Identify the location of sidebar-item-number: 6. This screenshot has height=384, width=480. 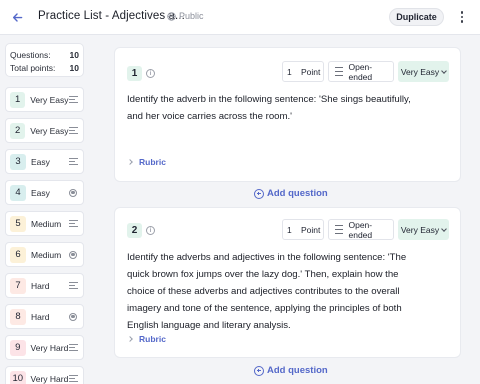
(18, 254).